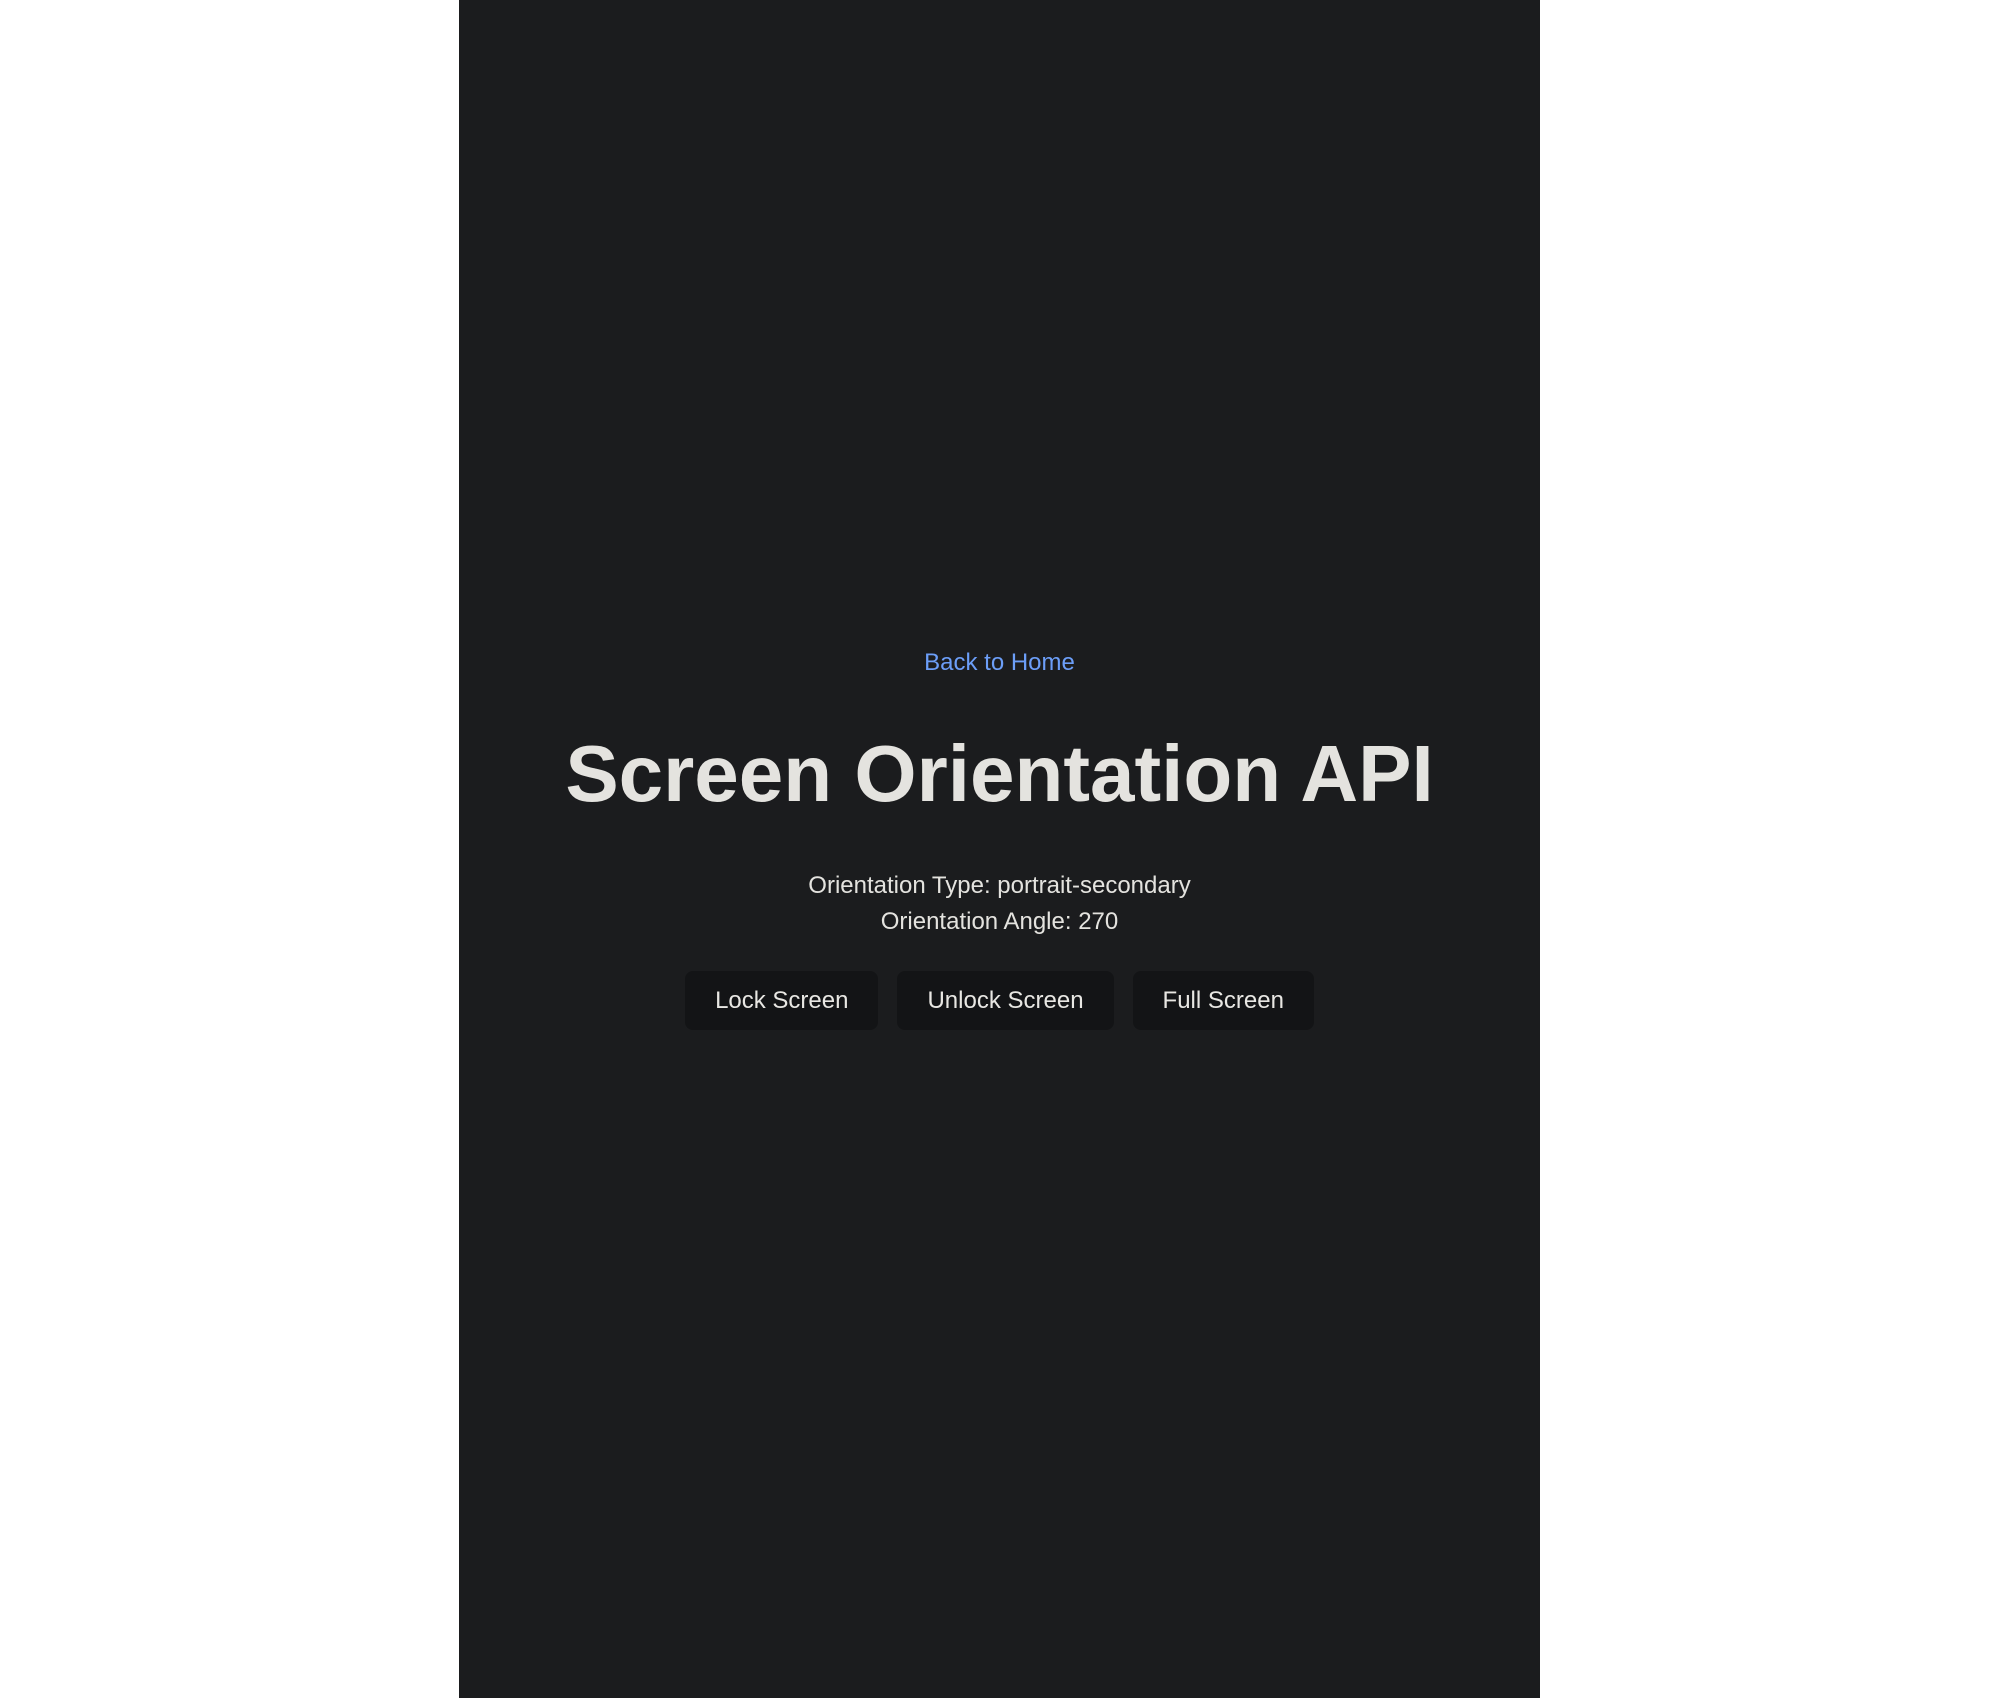  What do you see at coordinates (782, 1000) in the screenshot?
I see `lock-screen-button: Lock Screen` at bounding box center [782, 1000].